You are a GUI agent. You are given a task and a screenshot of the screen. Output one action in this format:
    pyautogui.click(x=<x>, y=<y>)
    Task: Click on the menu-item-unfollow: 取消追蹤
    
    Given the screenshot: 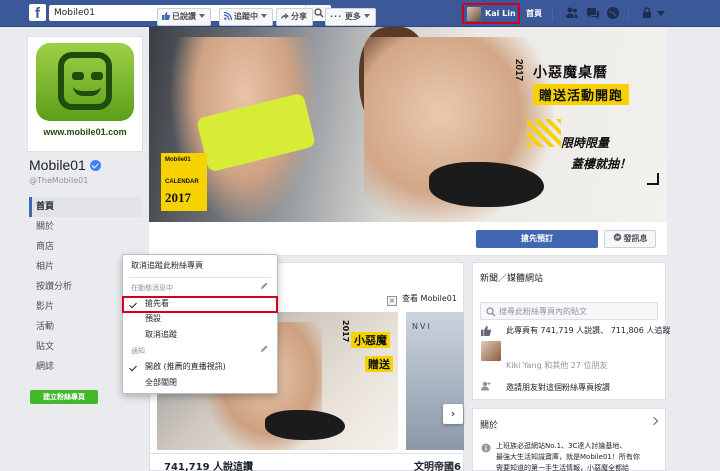 What is the action you would take?
    pyautogui.click(x=200, y=335)
    